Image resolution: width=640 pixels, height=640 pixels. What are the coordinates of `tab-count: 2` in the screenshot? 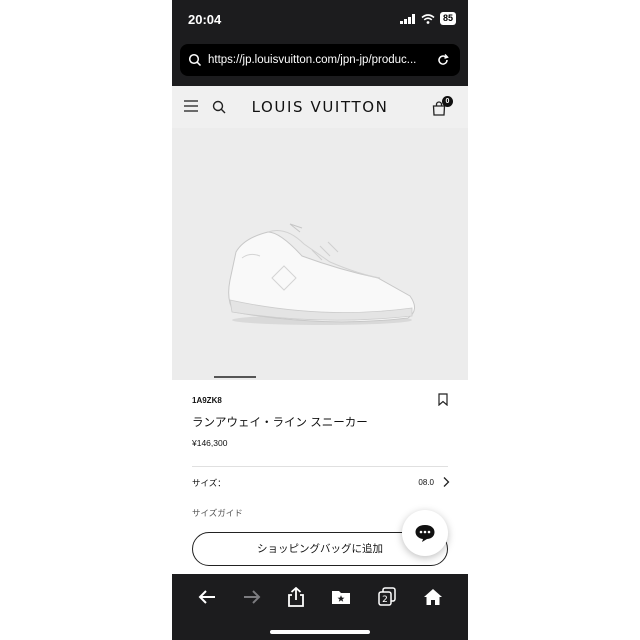 It's located at (385, 600).